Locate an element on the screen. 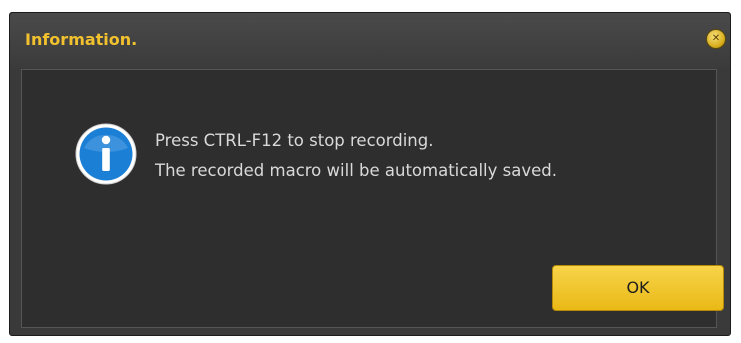  ok-button: OK is located at coordinates (638, 288).